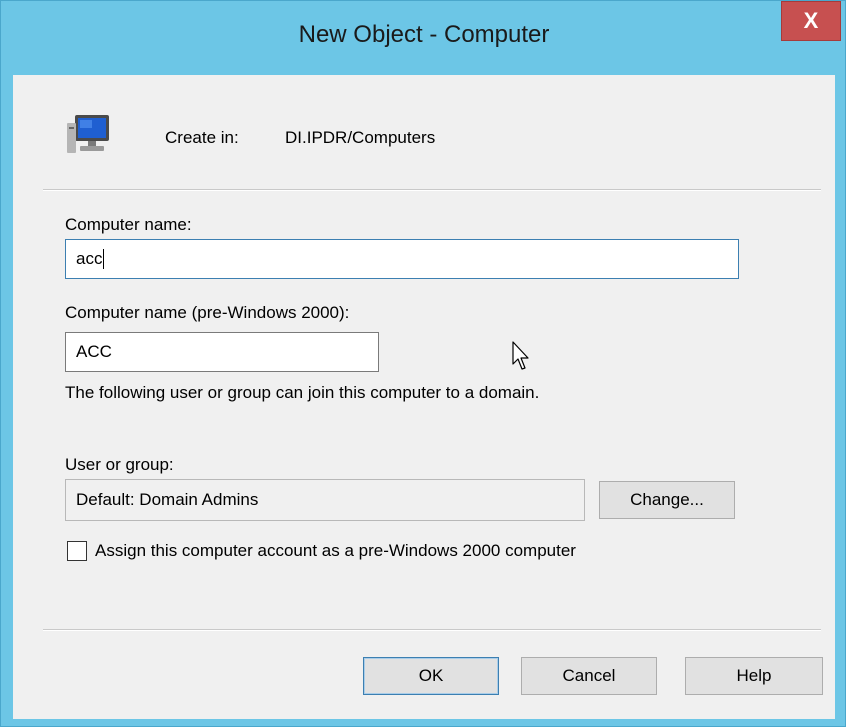 This screenshot has width=846, height=727. What do you see at coordinates (432, 190) in the screenshot?
I see `header-separator` at bounding box center [432, 190].